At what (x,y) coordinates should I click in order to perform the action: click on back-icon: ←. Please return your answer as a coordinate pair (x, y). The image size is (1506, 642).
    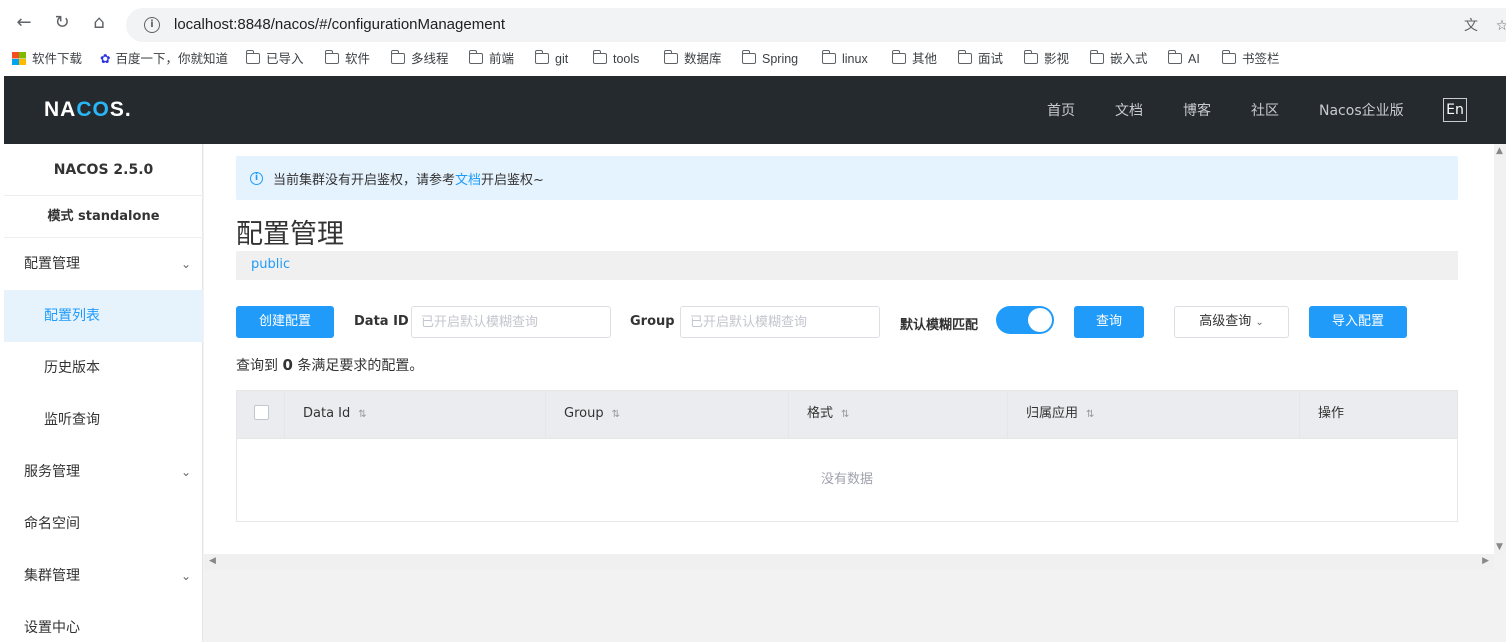
    Looking at the image, I should click on (24, 23).